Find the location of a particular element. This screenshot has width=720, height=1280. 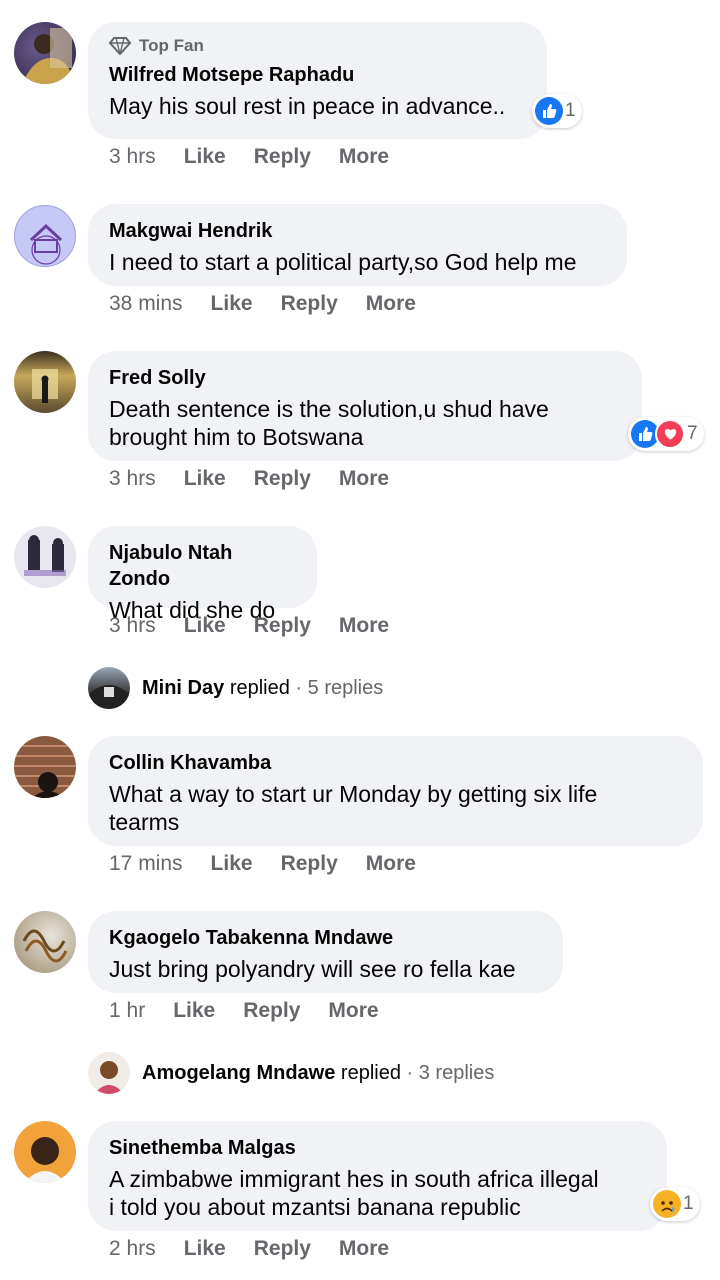

comment-author: Wilfred Motsepe Raphadu is located at coordinates (317, 75).